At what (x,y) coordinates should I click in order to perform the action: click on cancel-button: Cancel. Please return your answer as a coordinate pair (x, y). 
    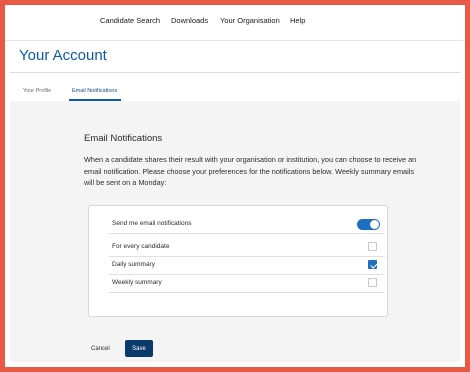
    Looking at the image, I should click on (100, 349).